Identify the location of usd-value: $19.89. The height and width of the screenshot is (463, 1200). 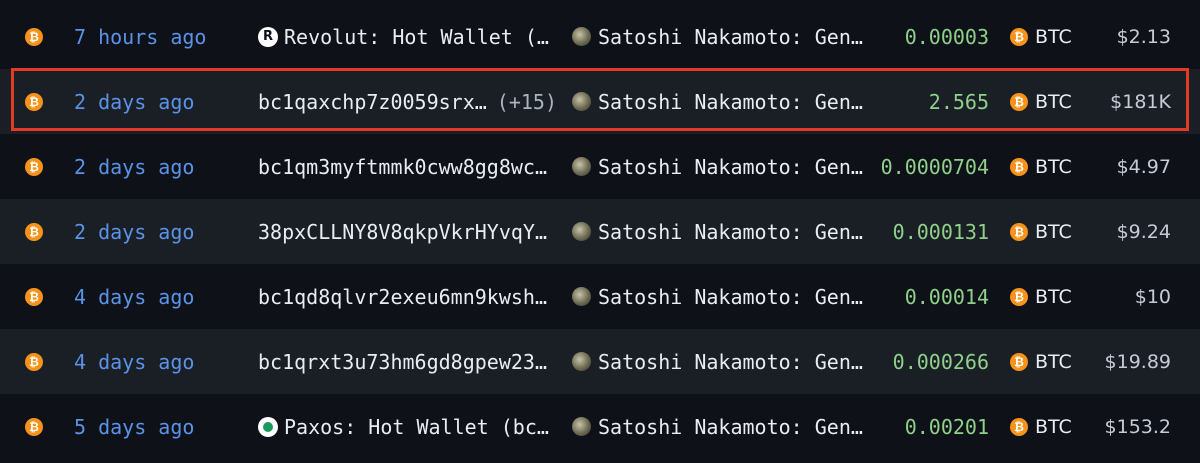
(1137, 361).